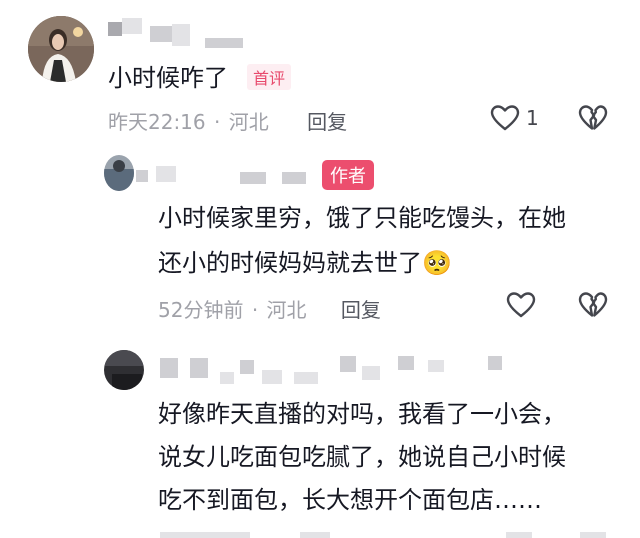  What do you see at coordinates (201, 310) in the screenshot?
I see `author-reply-time: 52分钟前` at bounding box center [201, 310].